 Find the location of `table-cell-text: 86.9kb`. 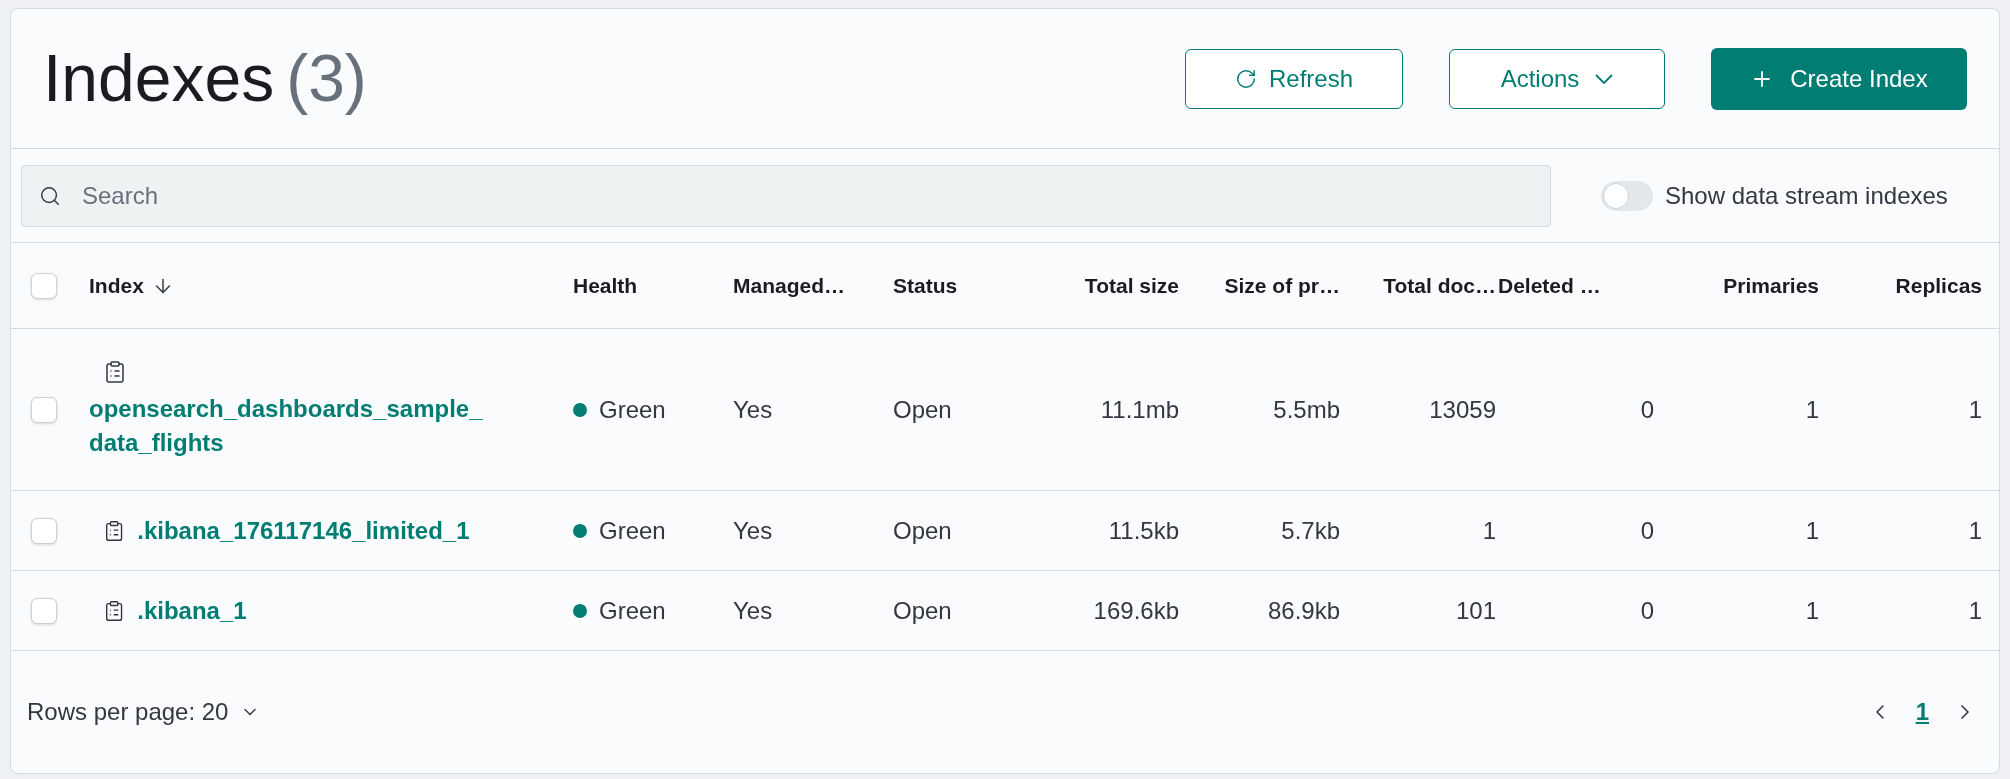

table-cell-text: 86.9kb is located at coordinates (1303, 610).